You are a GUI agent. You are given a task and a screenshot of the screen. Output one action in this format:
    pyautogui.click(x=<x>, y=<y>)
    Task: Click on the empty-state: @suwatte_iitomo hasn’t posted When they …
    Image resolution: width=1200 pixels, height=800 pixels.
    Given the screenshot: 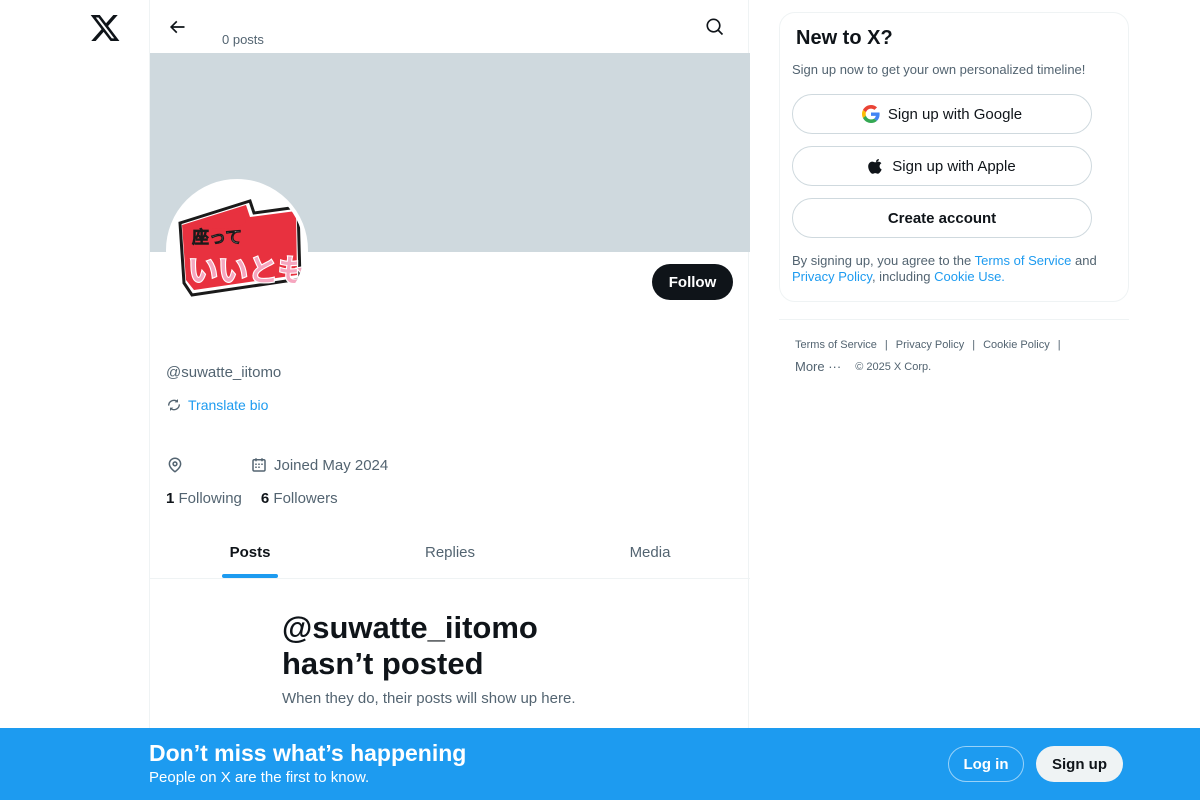 What is the action you would take?
    pyautogui.click(x=452, y=658)
    